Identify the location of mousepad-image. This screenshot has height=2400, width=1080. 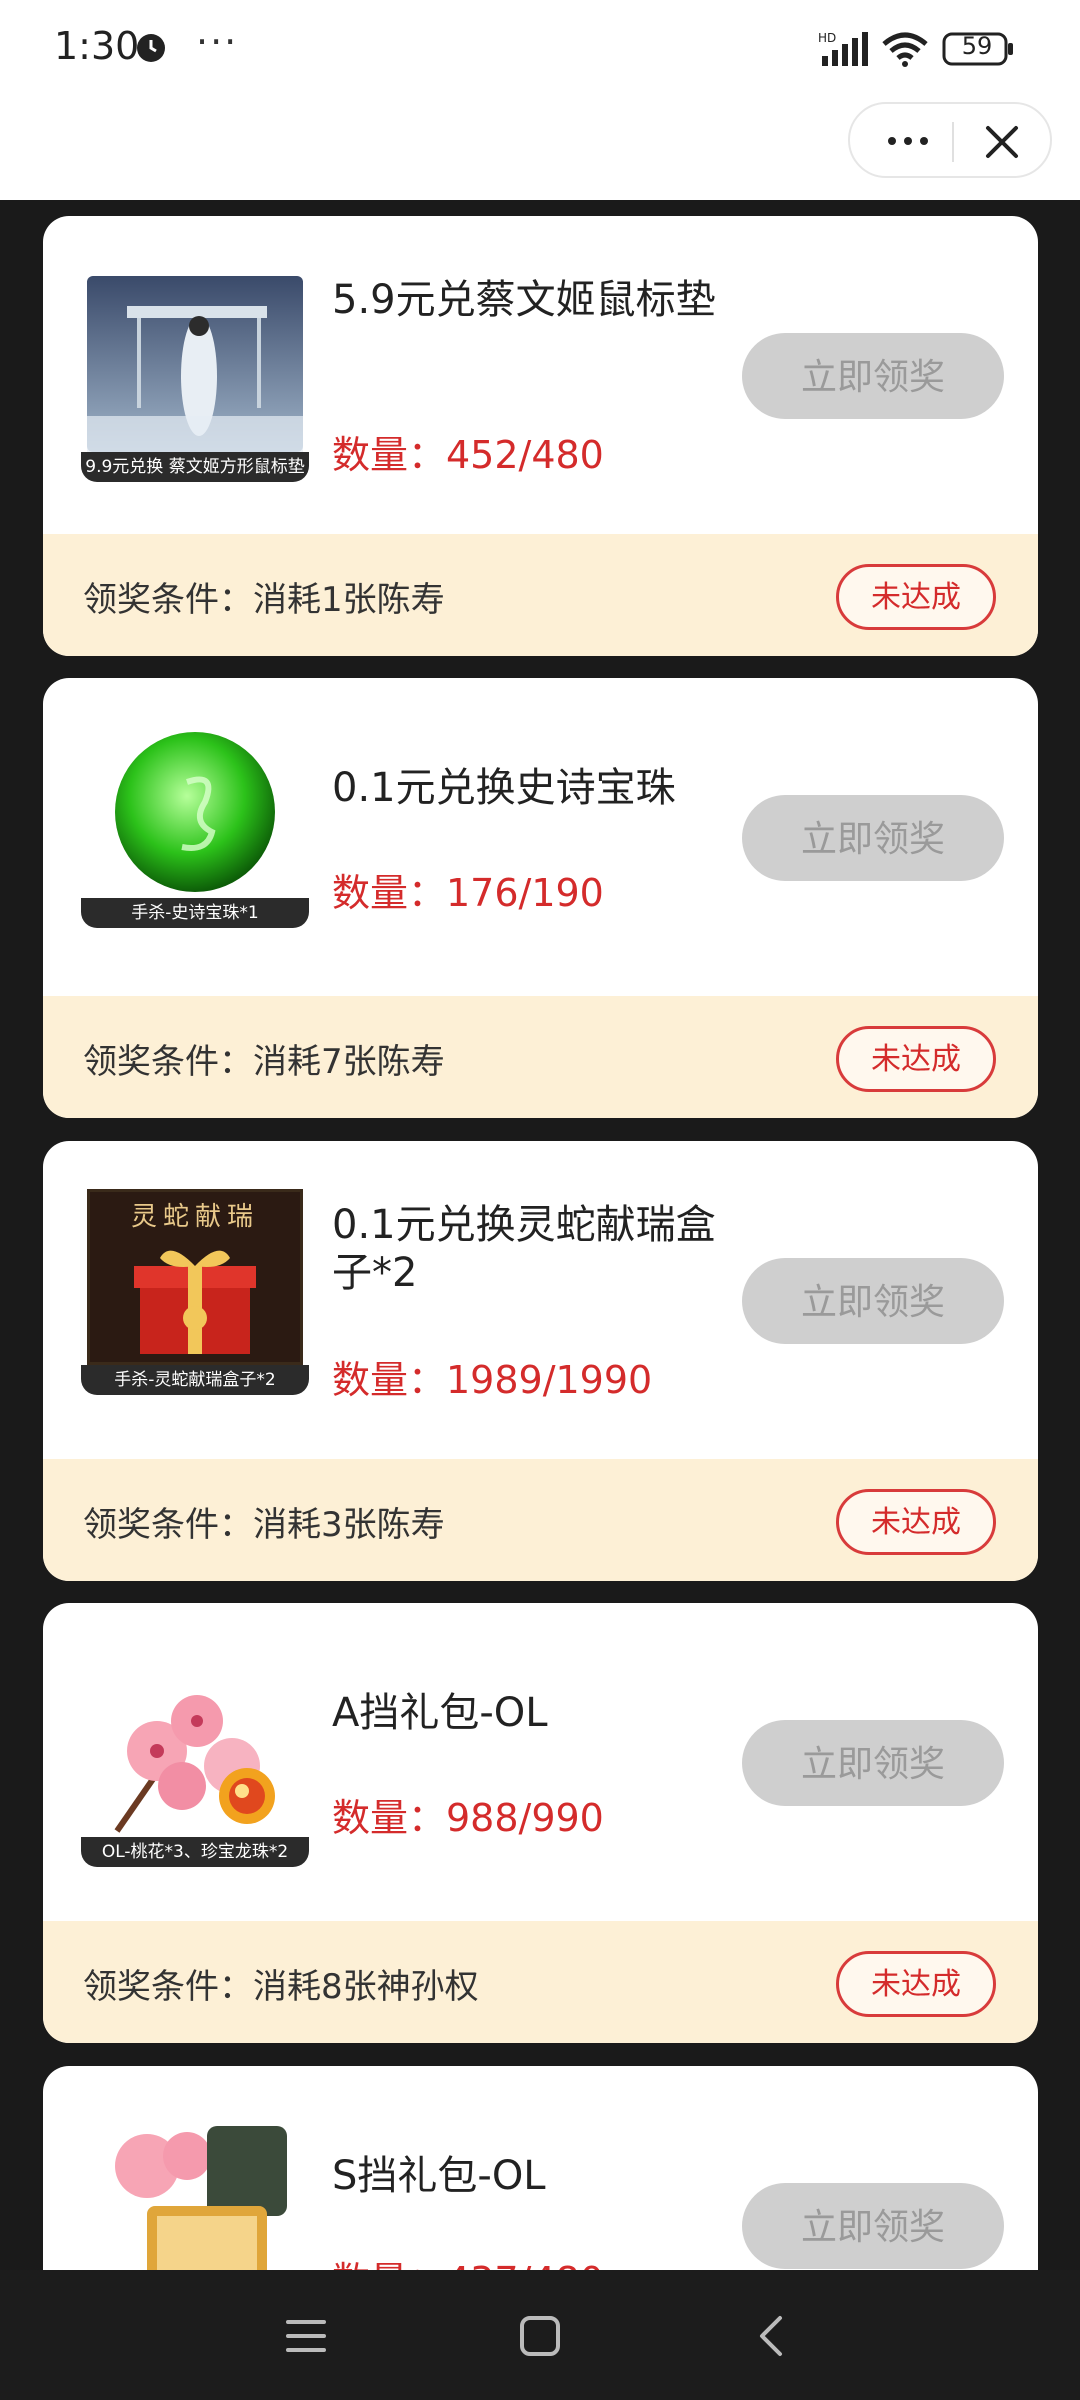
(195, 364).